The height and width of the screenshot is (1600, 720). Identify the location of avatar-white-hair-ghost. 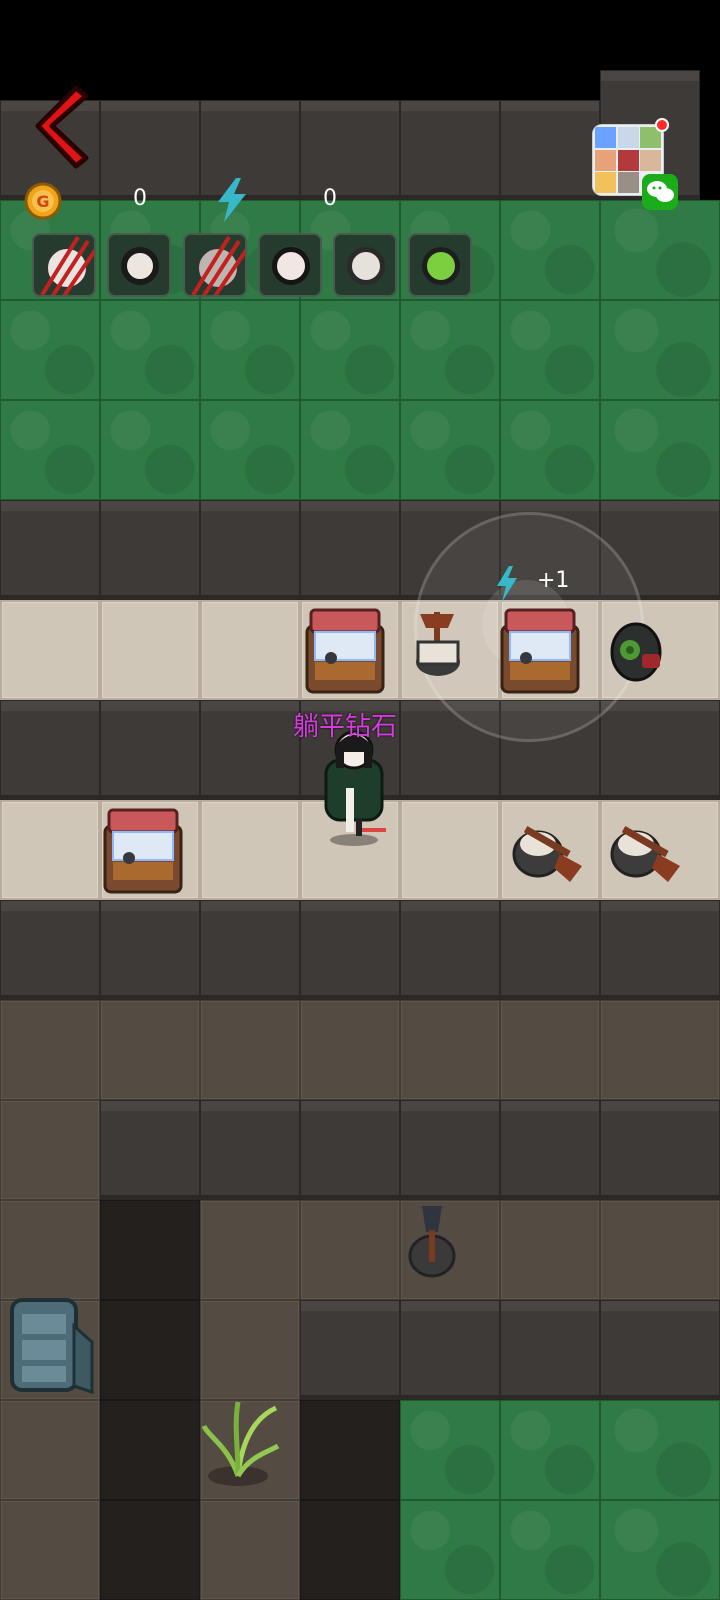
(64, 265).